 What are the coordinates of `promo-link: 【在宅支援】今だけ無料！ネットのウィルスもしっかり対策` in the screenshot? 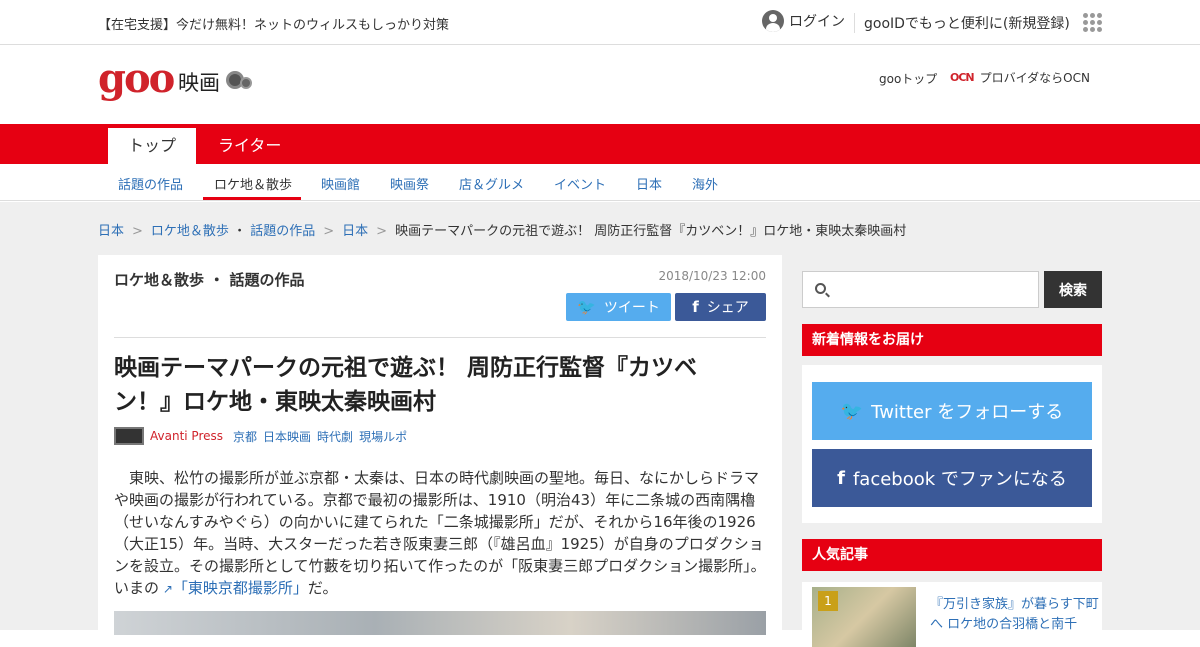 It's located at (273, 23).